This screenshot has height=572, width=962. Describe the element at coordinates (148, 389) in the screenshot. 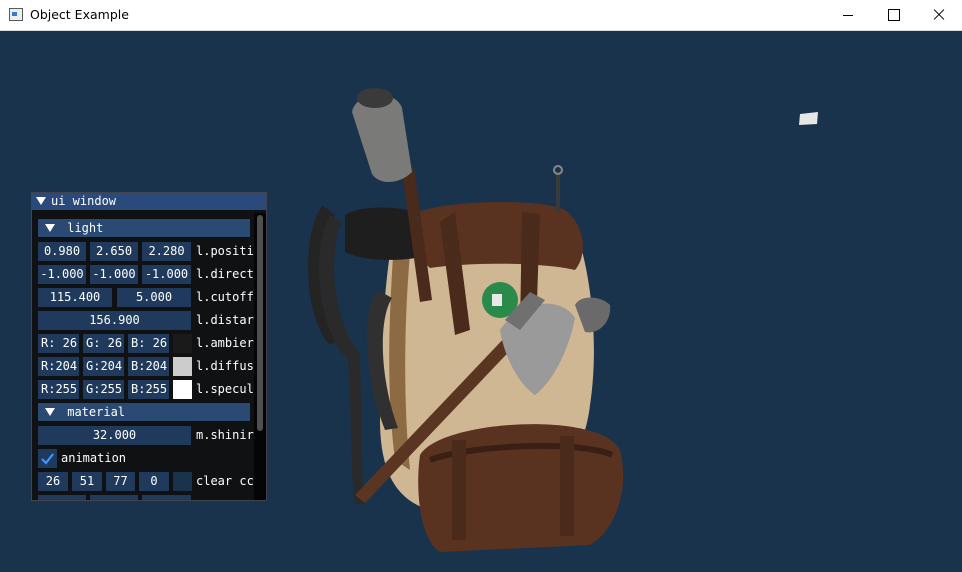

I see `light-specular-b: B:255` at that location.